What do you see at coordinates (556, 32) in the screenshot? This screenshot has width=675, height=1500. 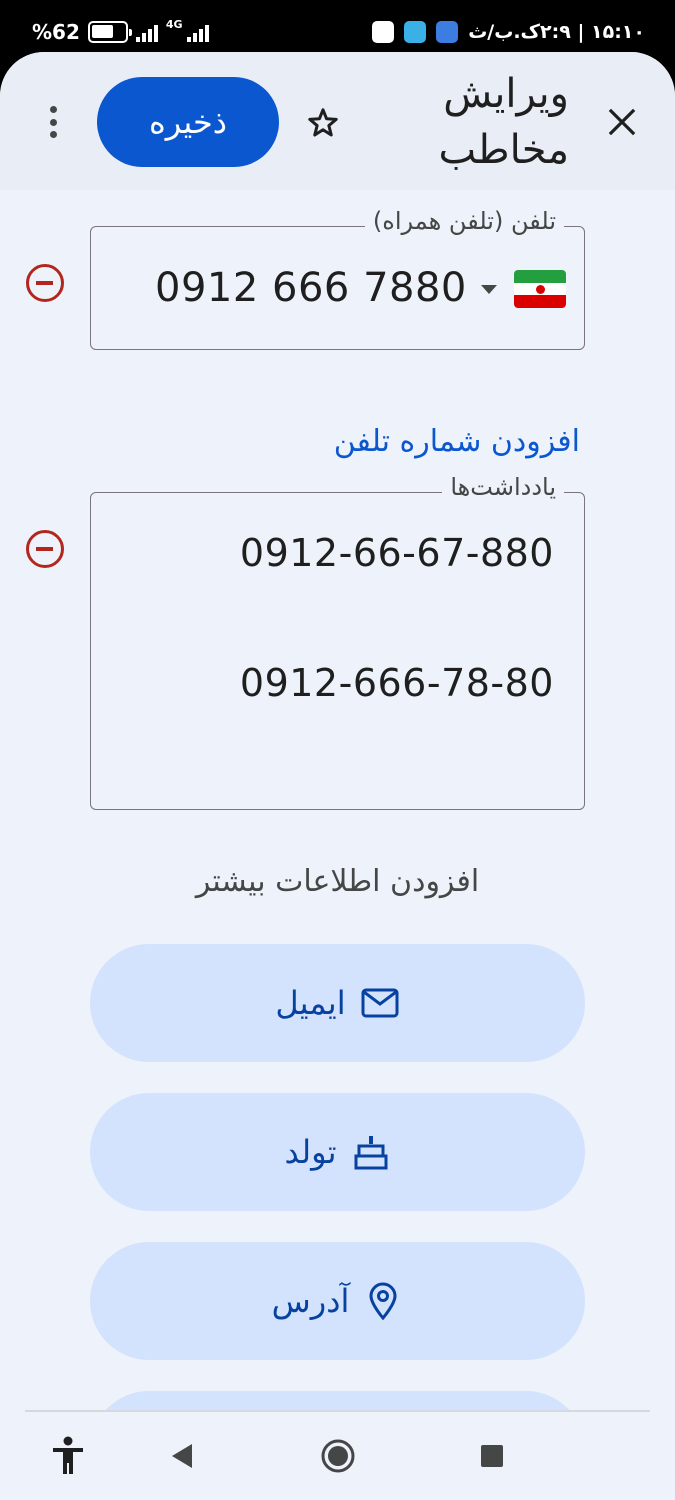 I see `status-time: ۱۵:۱۰ | ۲:۹ک.ب/ث` at bounding box center [556, 32].